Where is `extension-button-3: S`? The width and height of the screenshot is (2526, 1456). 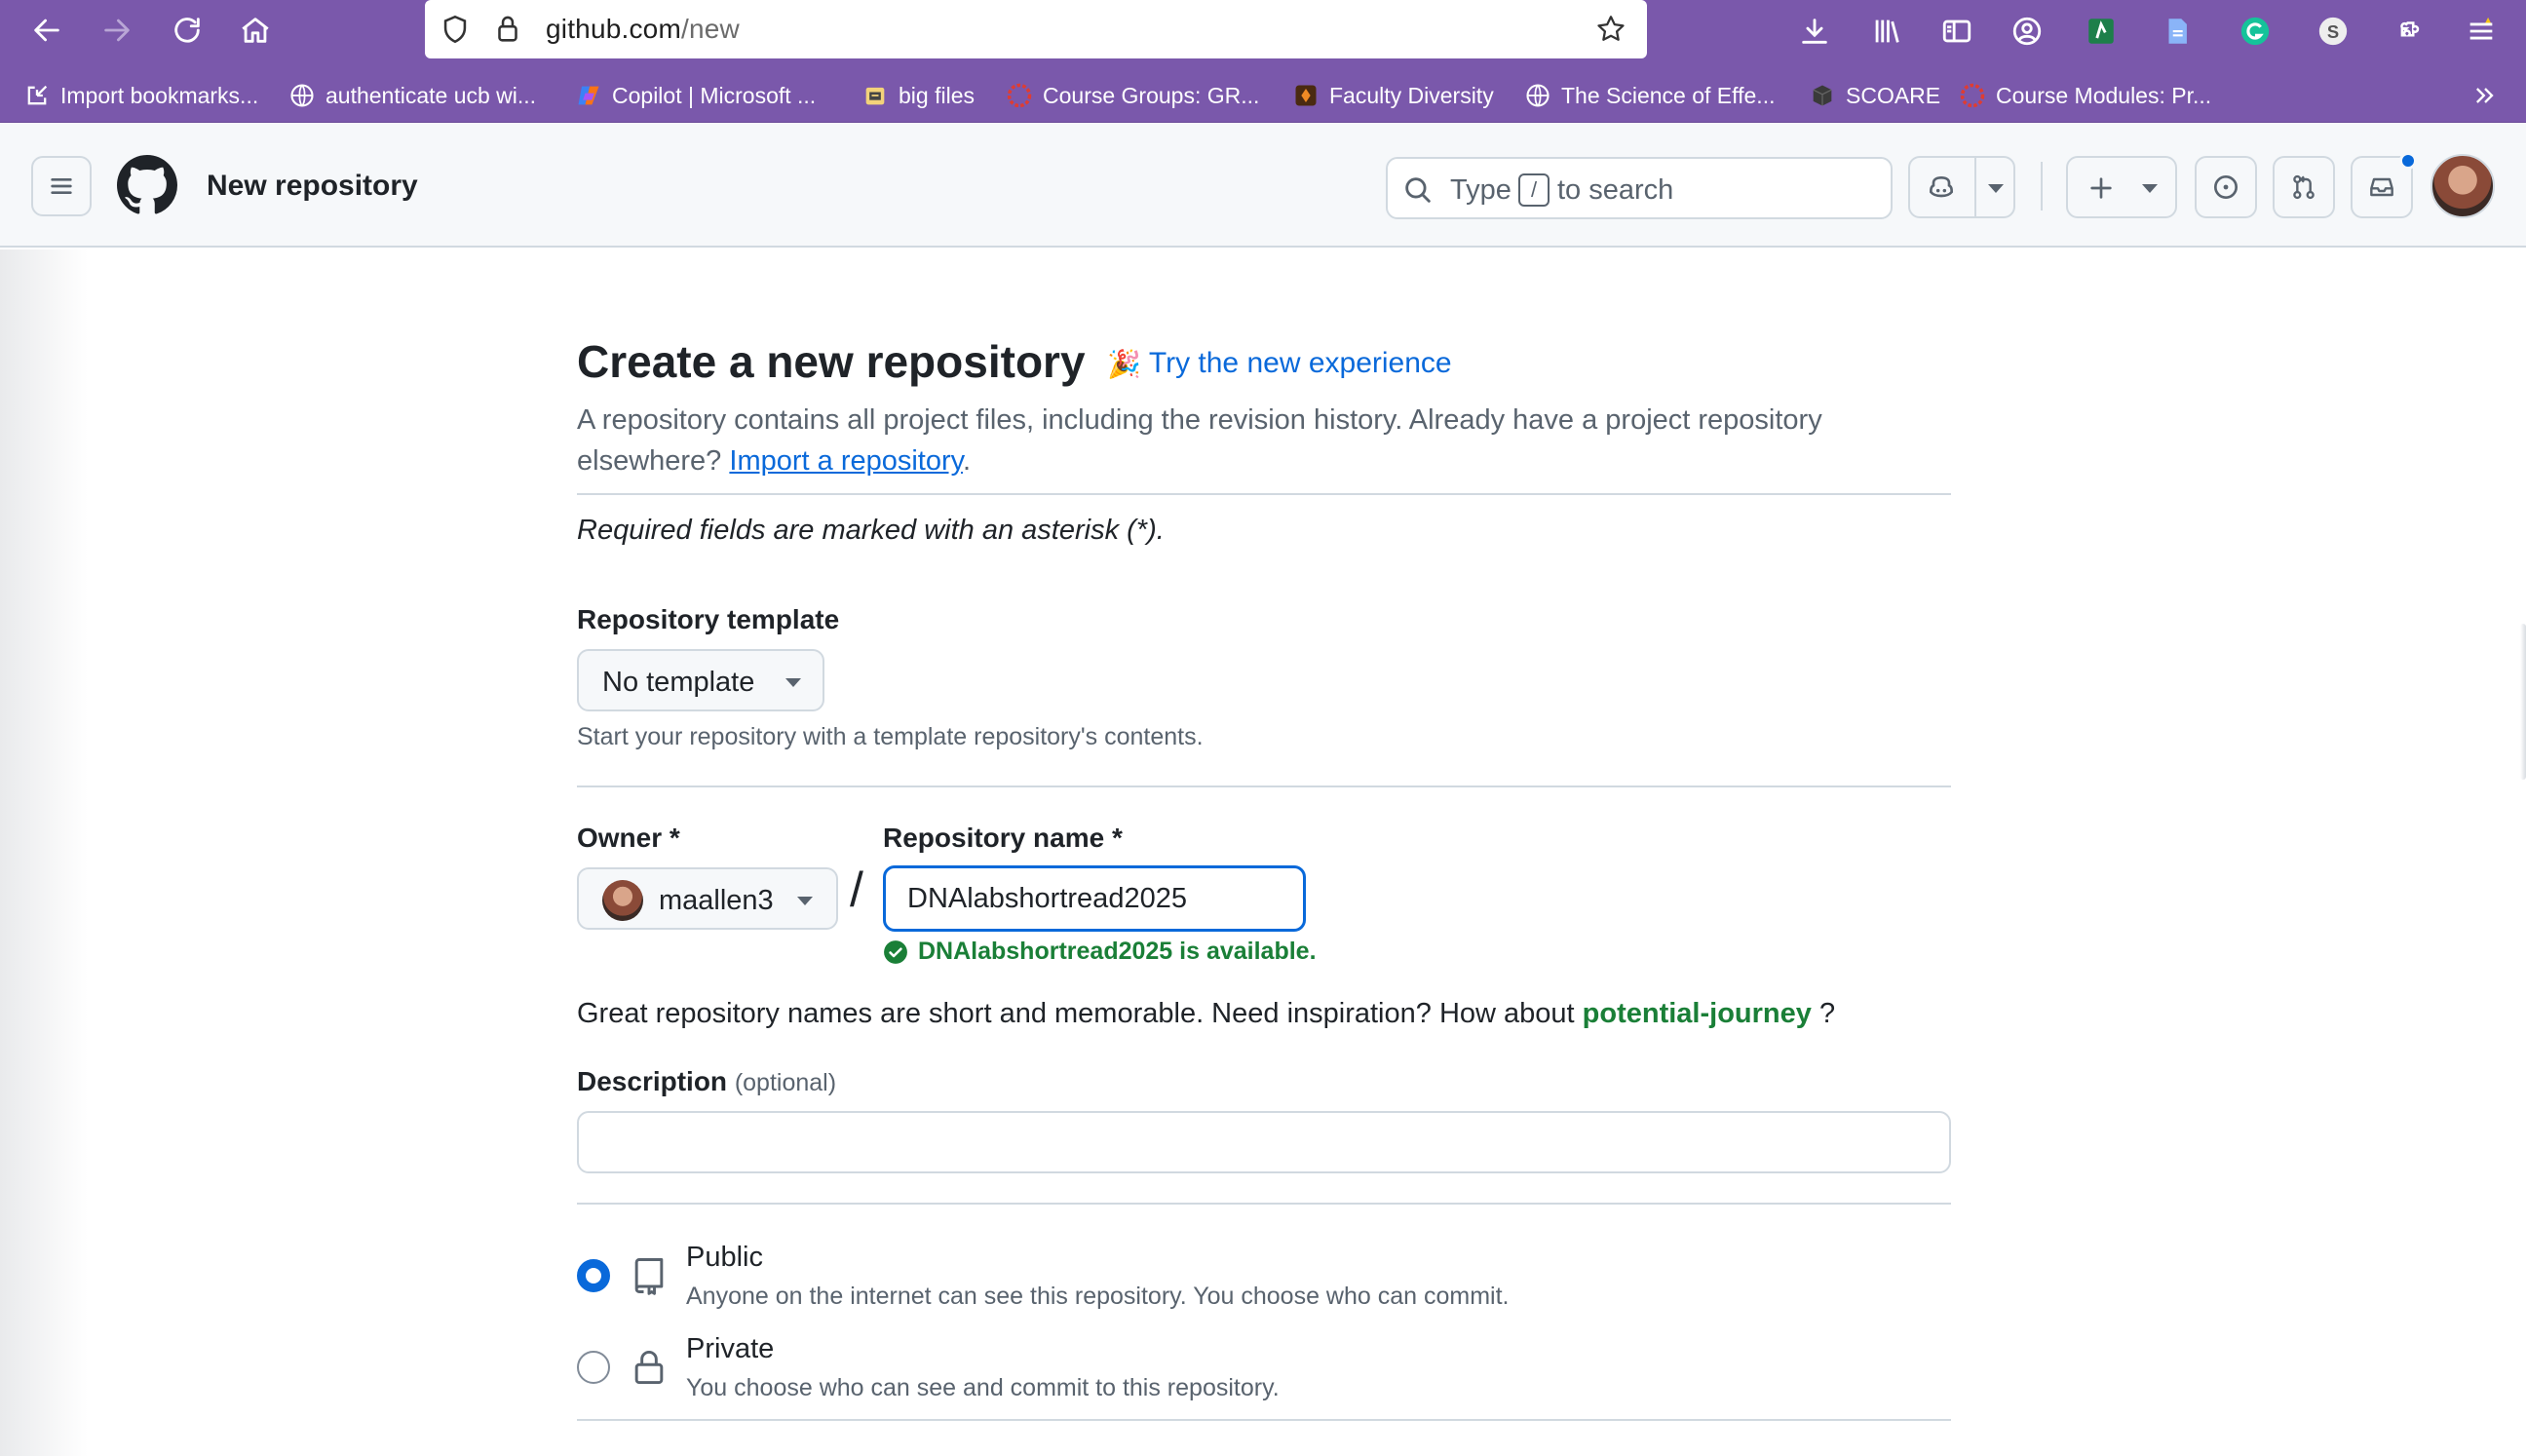
extension-button-3: S is located at coordinates (2334, 31).